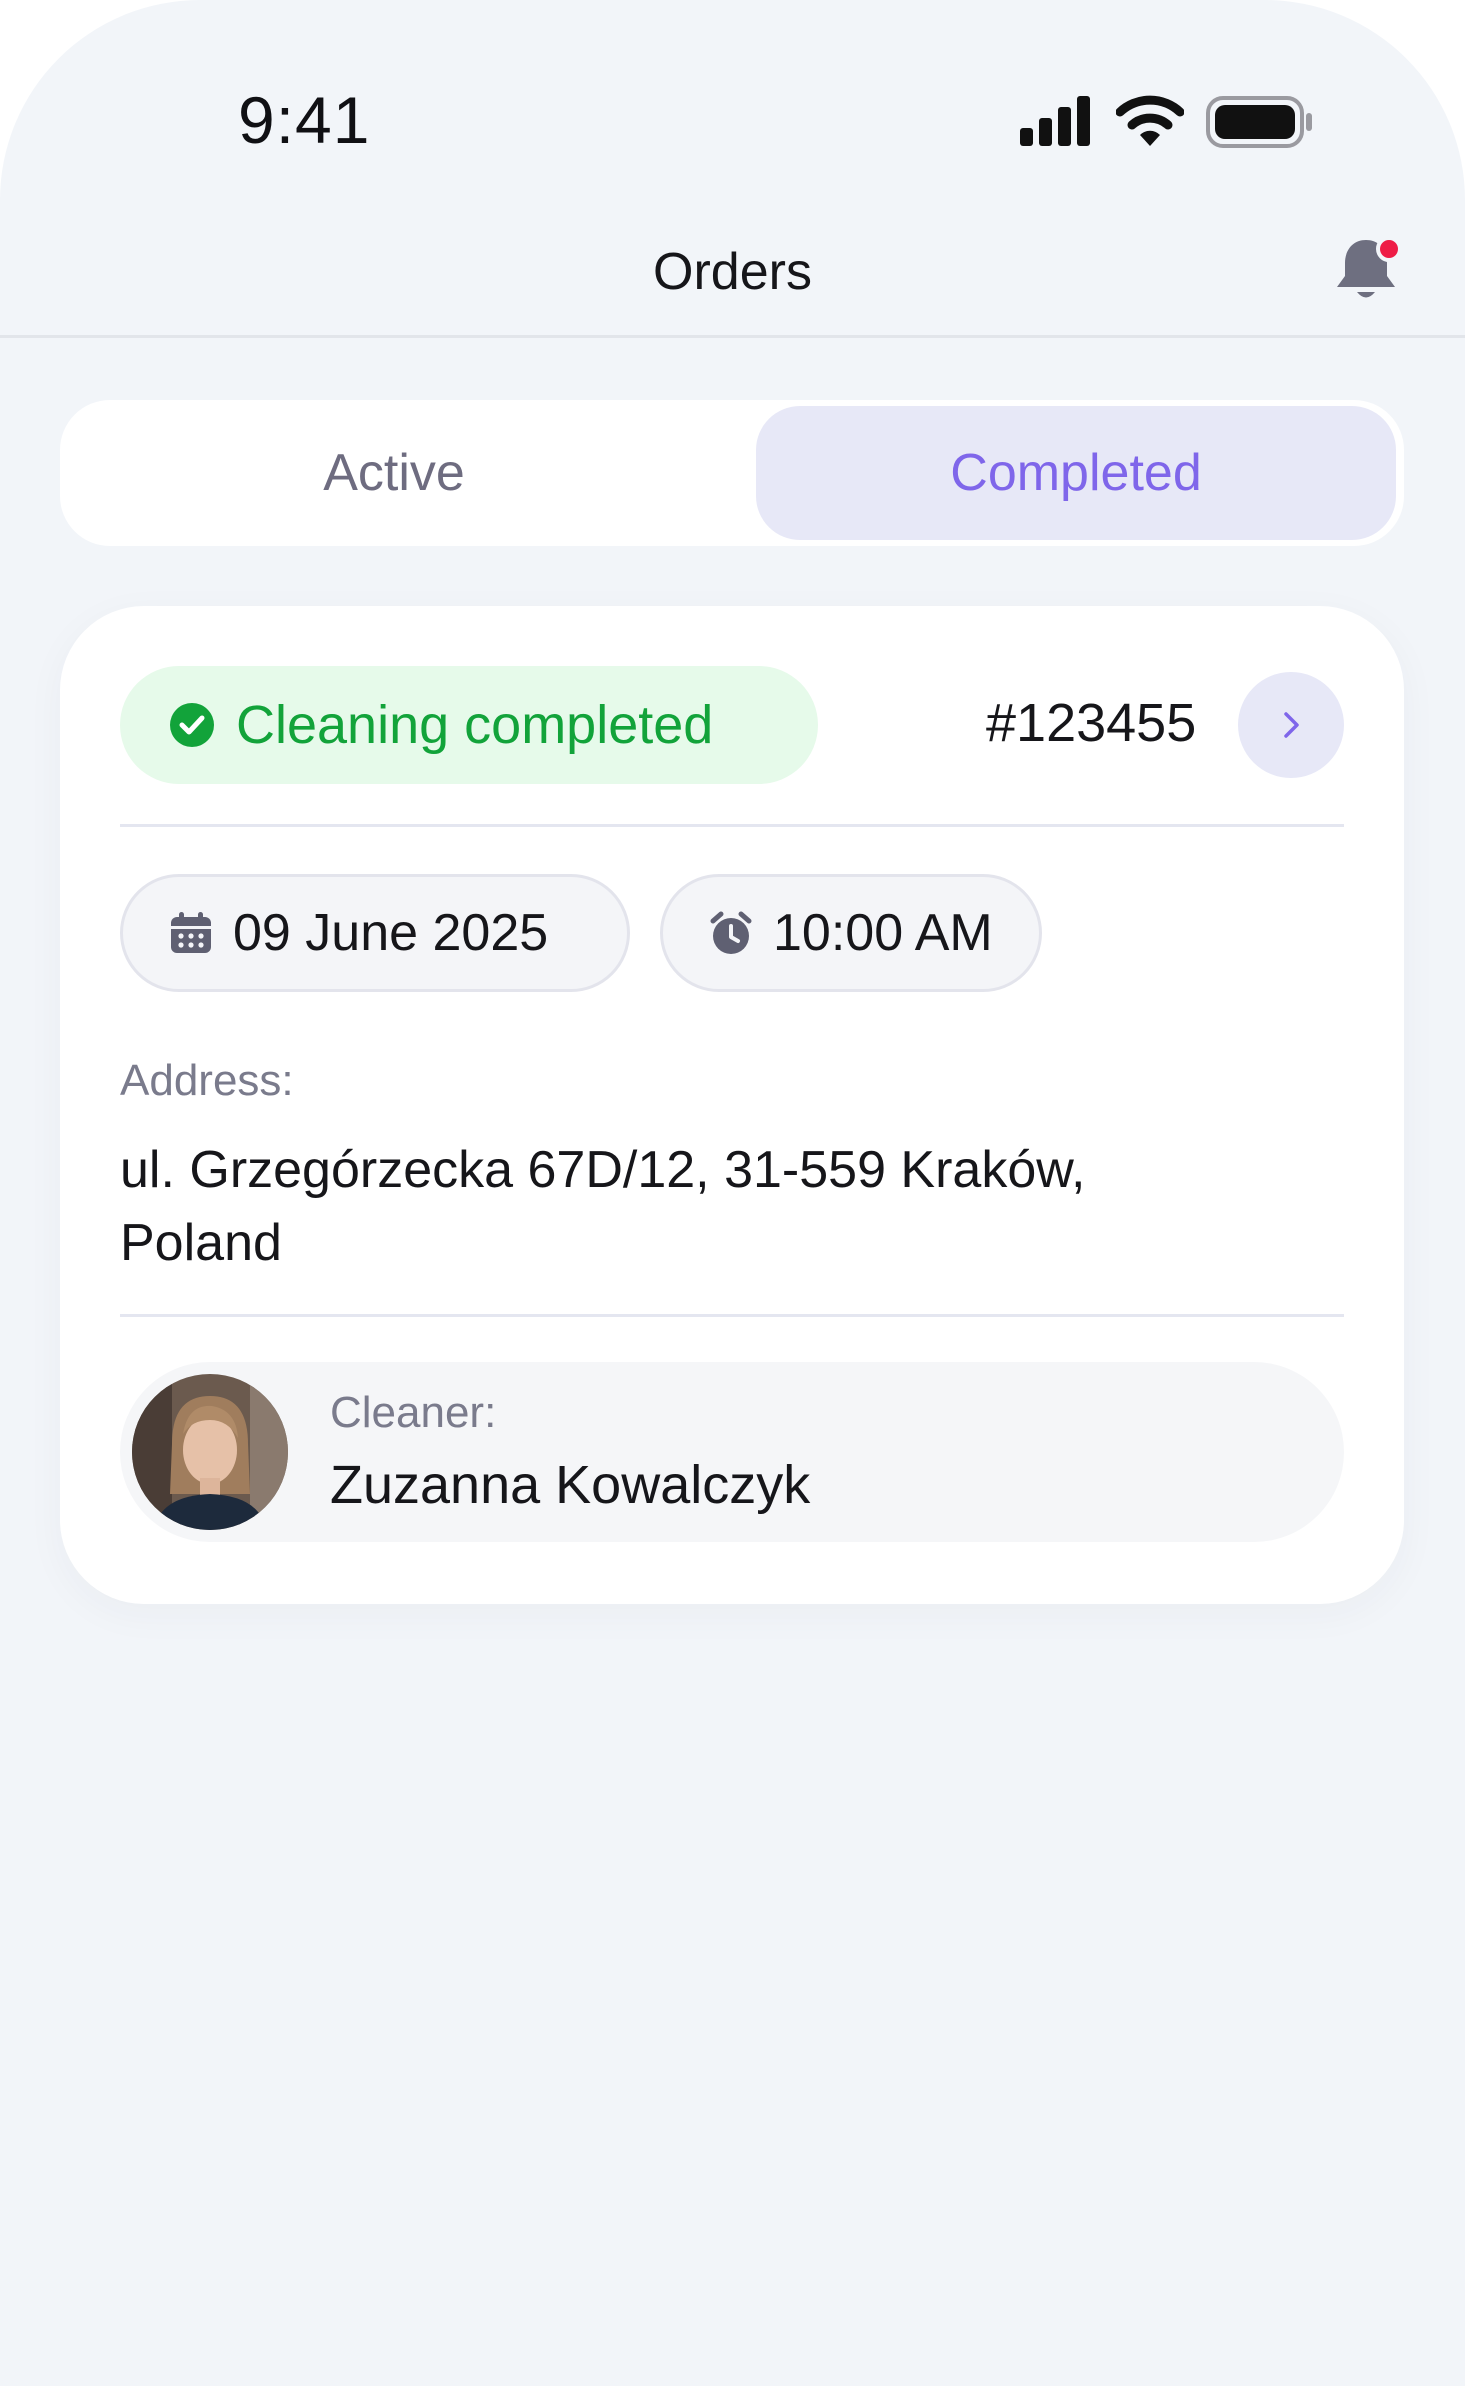 The image size is (1465, 2386). Describe the element at coordinates (570, 1485) in the screenshot. I see `cleaner-name: Zuzanna Kowalczyk` at that location.